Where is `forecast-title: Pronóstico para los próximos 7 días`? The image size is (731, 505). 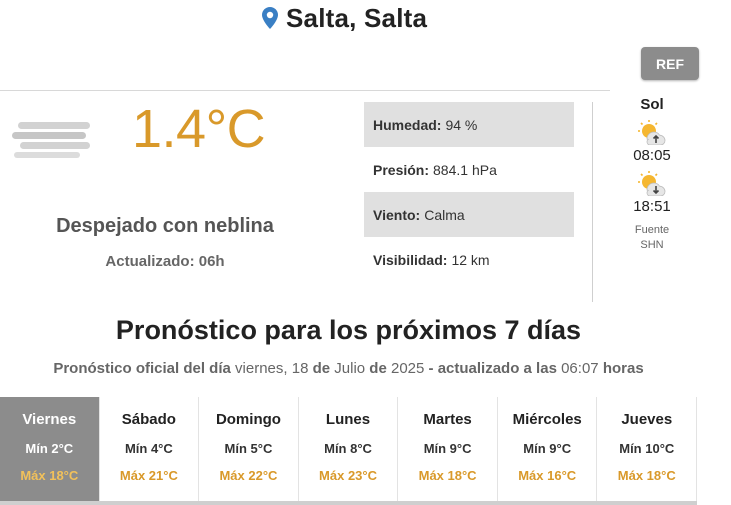
forecast-title: Pronóstico para los próximos 7 días is located at coordinates (348, 330).